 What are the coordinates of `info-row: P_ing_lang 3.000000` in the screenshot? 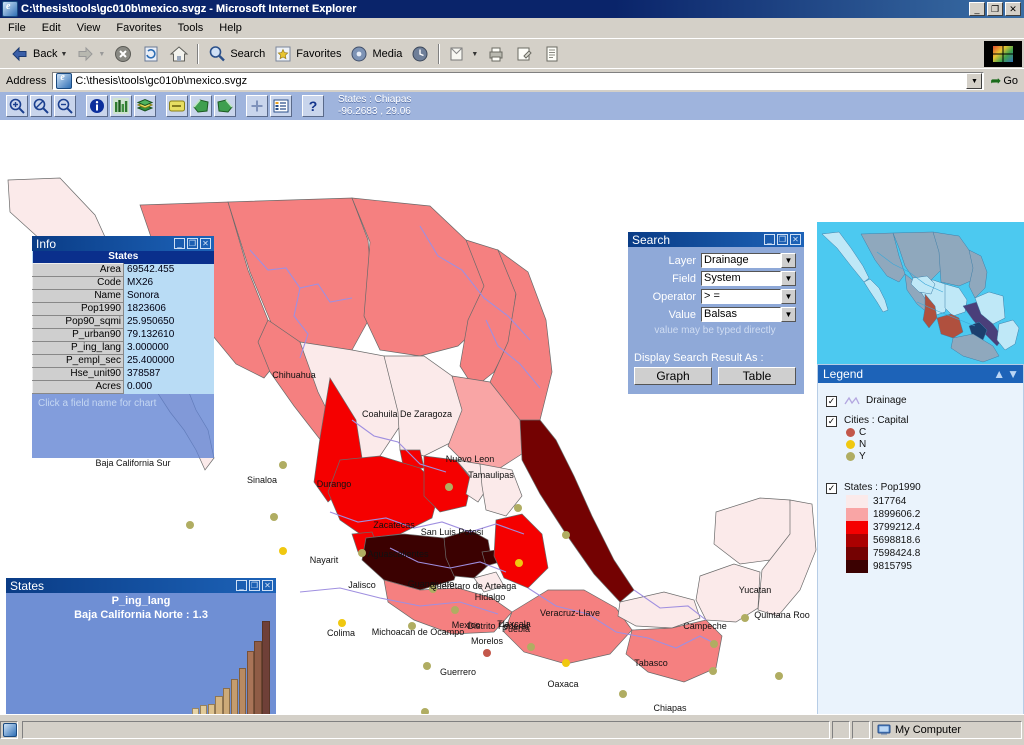 It's located at (123, 348).